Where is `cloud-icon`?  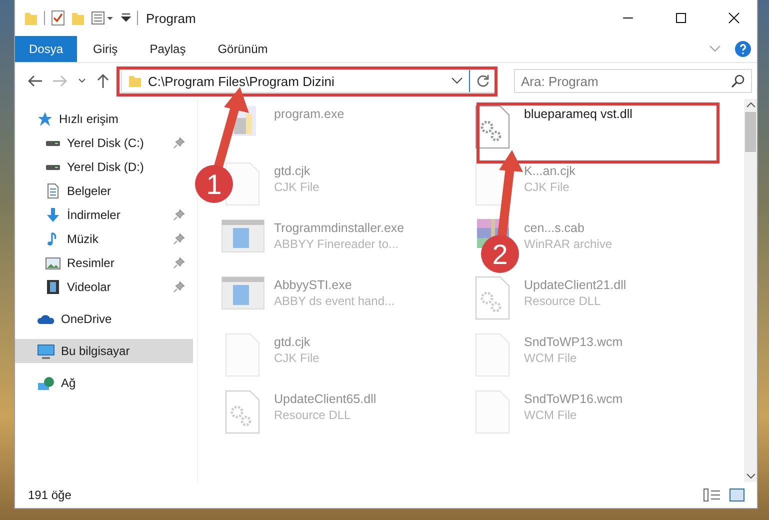
cloud-icon is located at coordinates (46, 319).